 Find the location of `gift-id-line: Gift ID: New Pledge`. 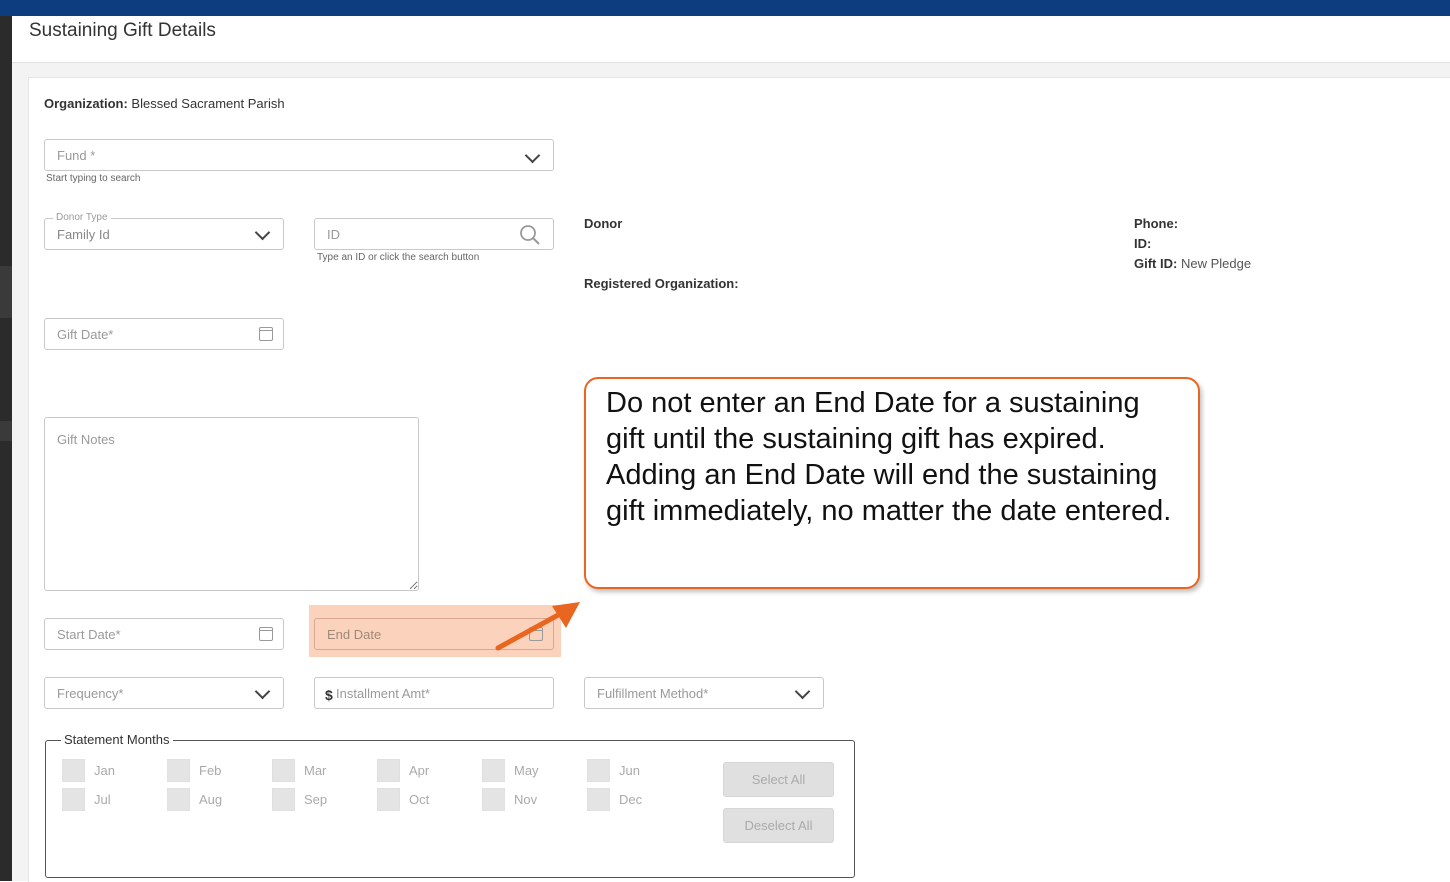

gift-id-line: Gift ID: New Pledge is located at coordinates (1192, 263).